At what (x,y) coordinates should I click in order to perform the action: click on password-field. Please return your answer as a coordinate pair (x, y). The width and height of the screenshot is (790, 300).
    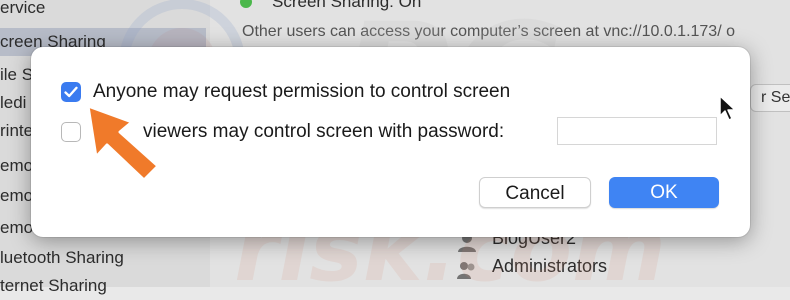
    Looking at the image, I should click on (637, 131).